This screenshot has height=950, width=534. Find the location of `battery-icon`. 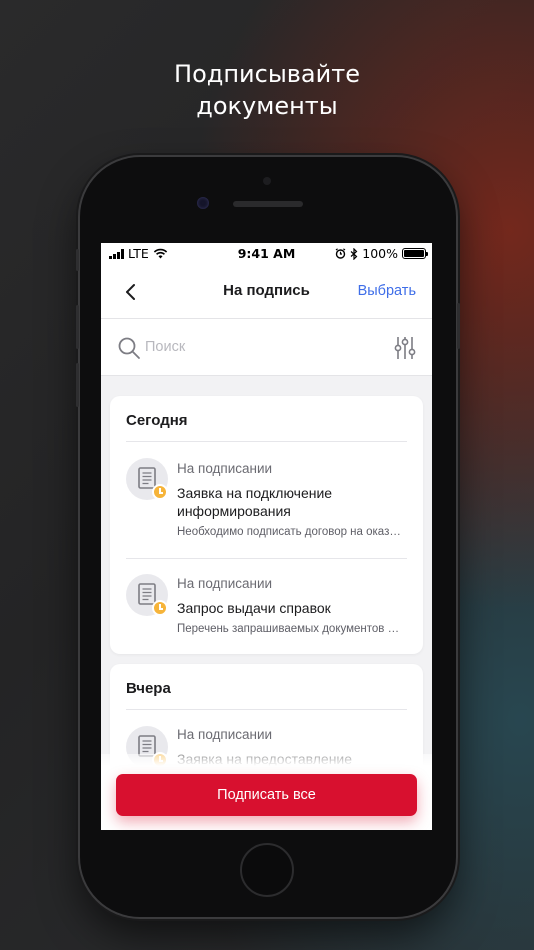

battery-icon is located at coordinates (415, 253).